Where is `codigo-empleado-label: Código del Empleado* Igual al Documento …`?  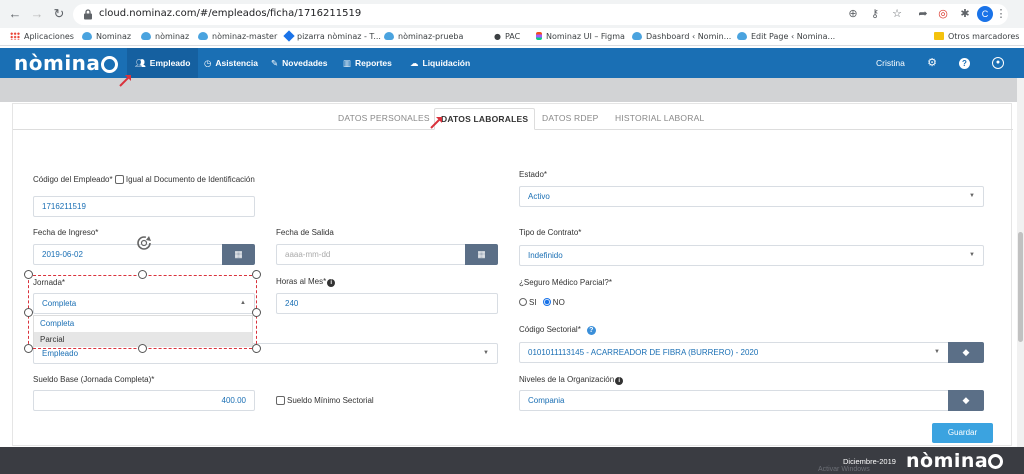
codigo-empleado-label: Código del Empleado* Igual al Documento … is located at coordinates (144, 179).